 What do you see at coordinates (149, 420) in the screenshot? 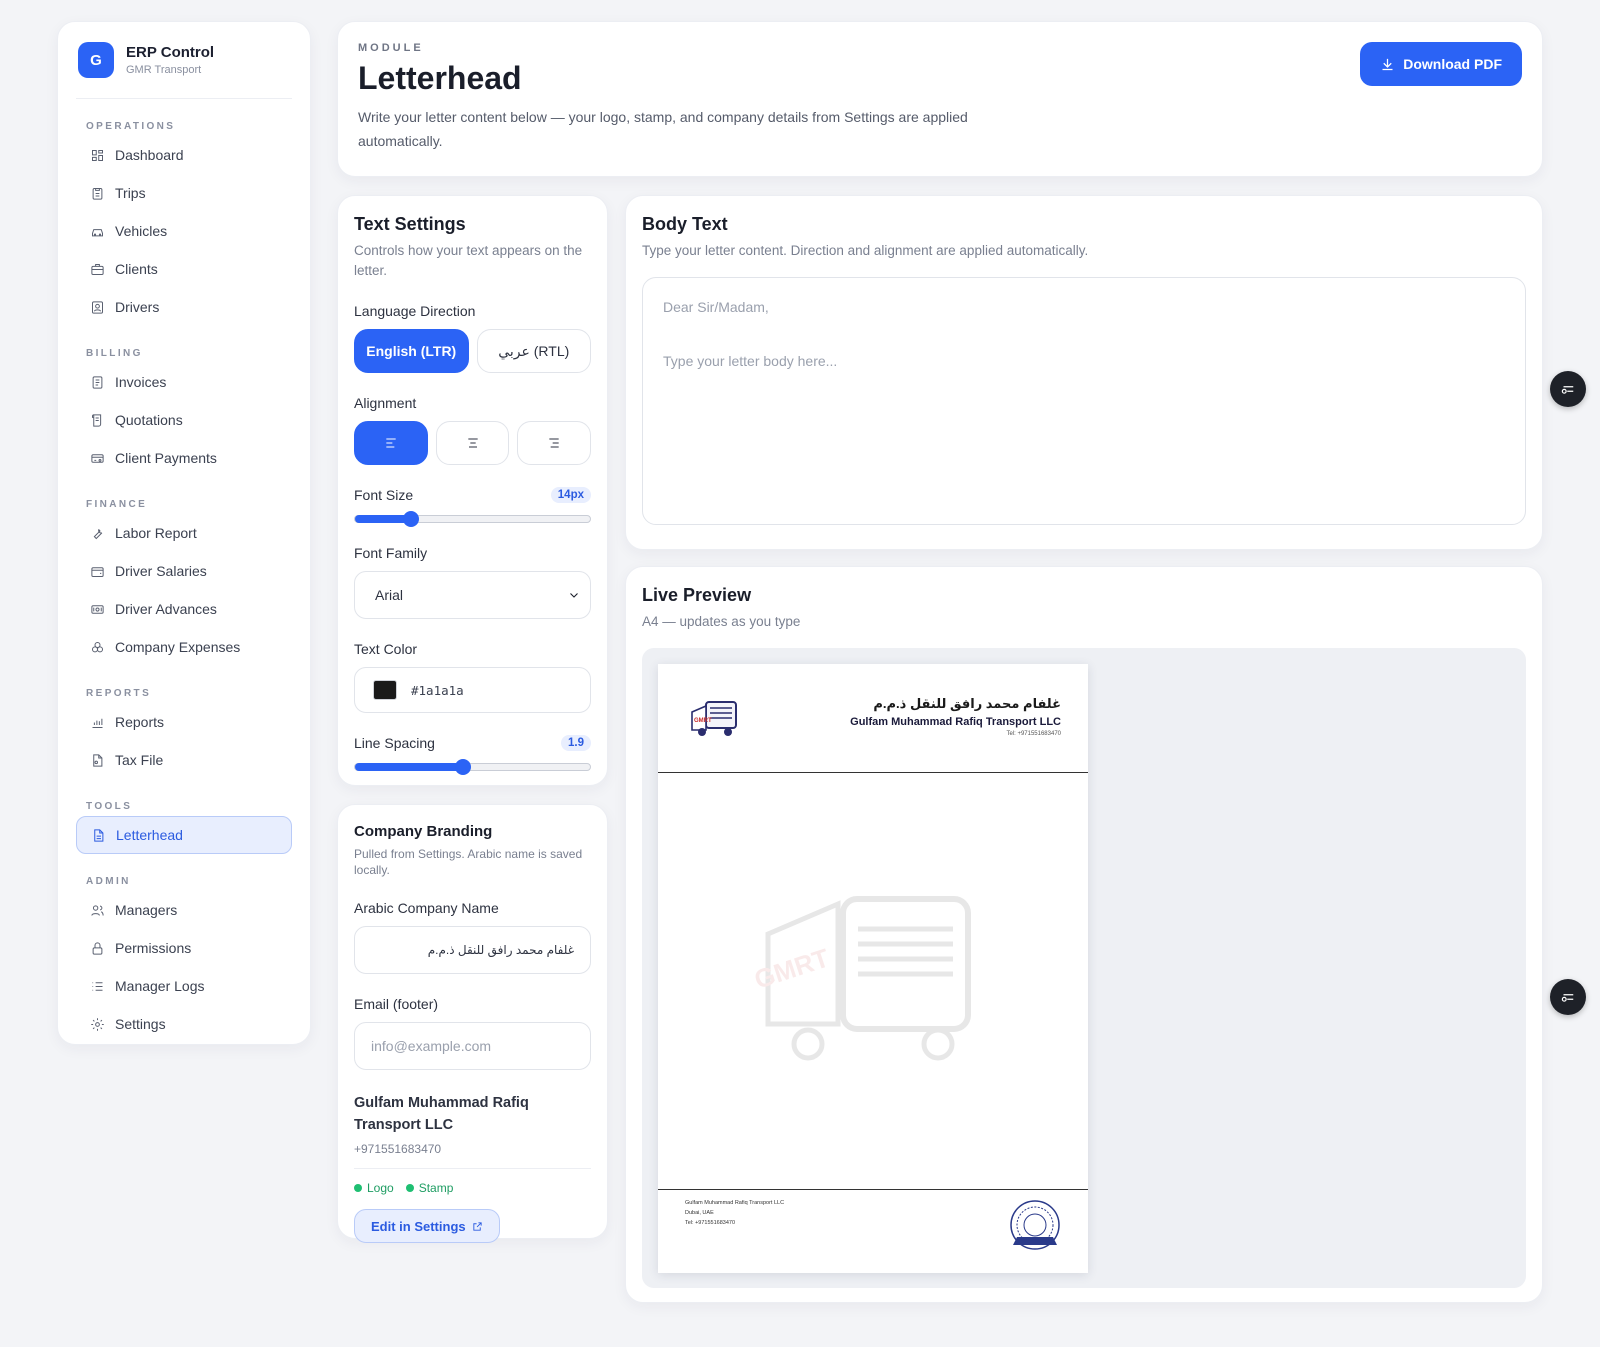
I see `sidebar-item-label: Quotations` at bounding box center [149, 420].